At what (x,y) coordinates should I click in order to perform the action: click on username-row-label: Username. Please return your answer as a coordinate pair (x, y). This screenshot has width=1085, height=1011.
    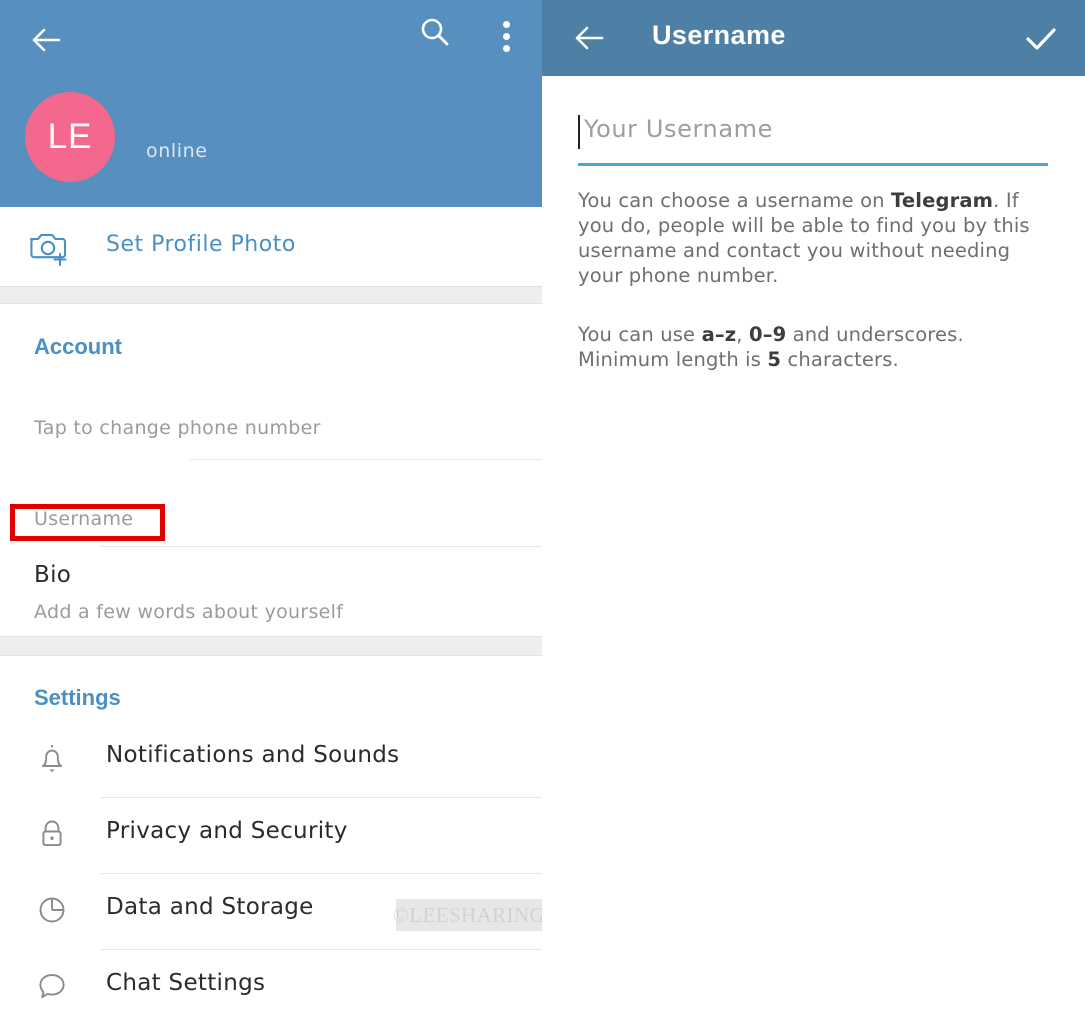
    Looking at the image, I should click on (84, 519).